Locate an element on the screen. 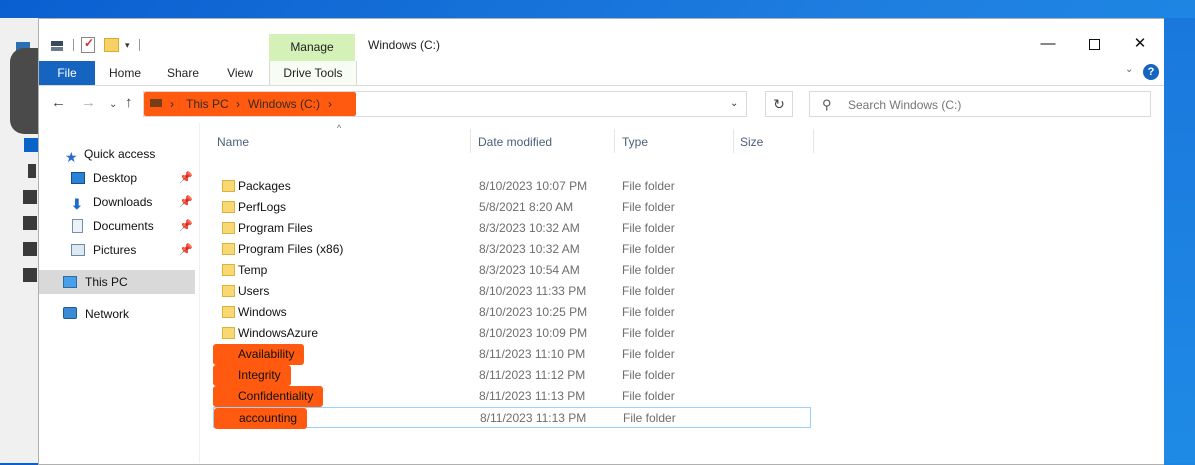 Image resolution: width=1195 pixels, height=465 pixels. close-icon: ✕ is located at coordinates (1140, 43).